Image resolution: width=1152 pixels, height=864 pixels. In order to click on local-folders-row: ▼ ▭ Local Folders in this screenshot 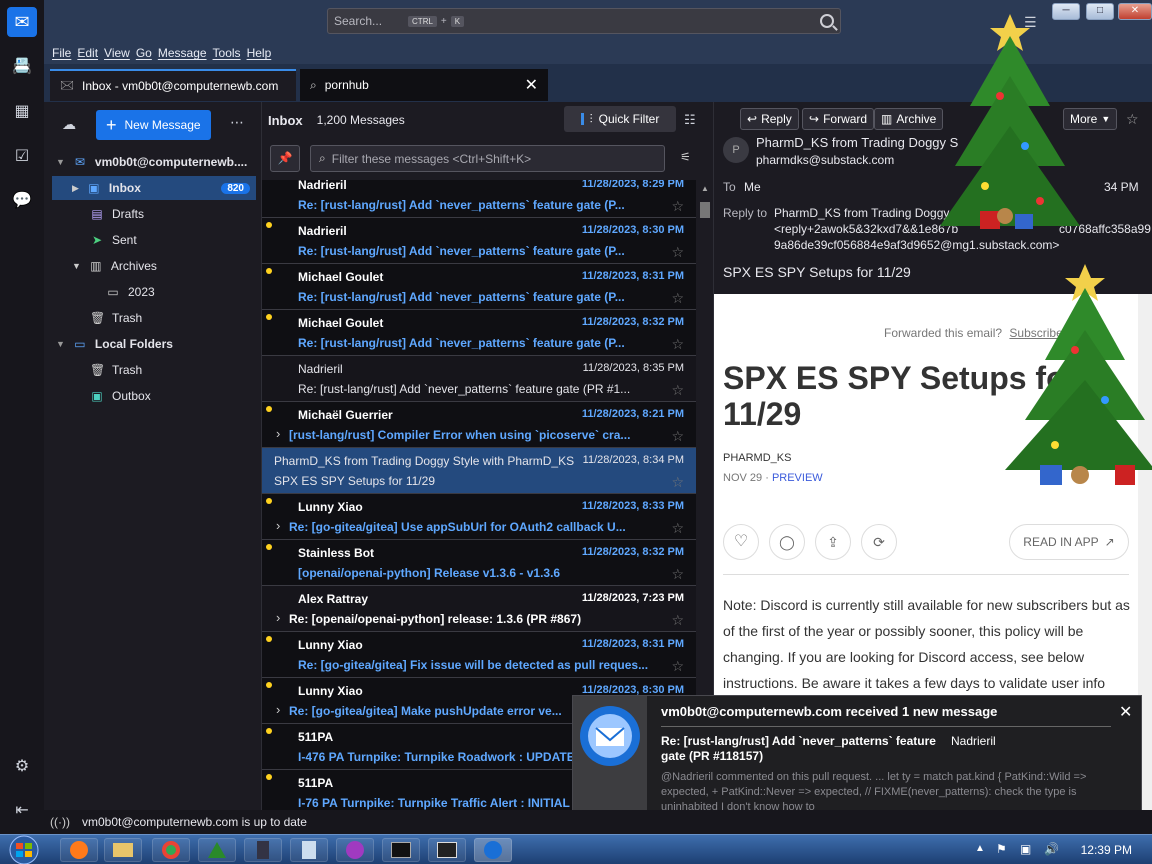, I will do `click(153, 344)`.